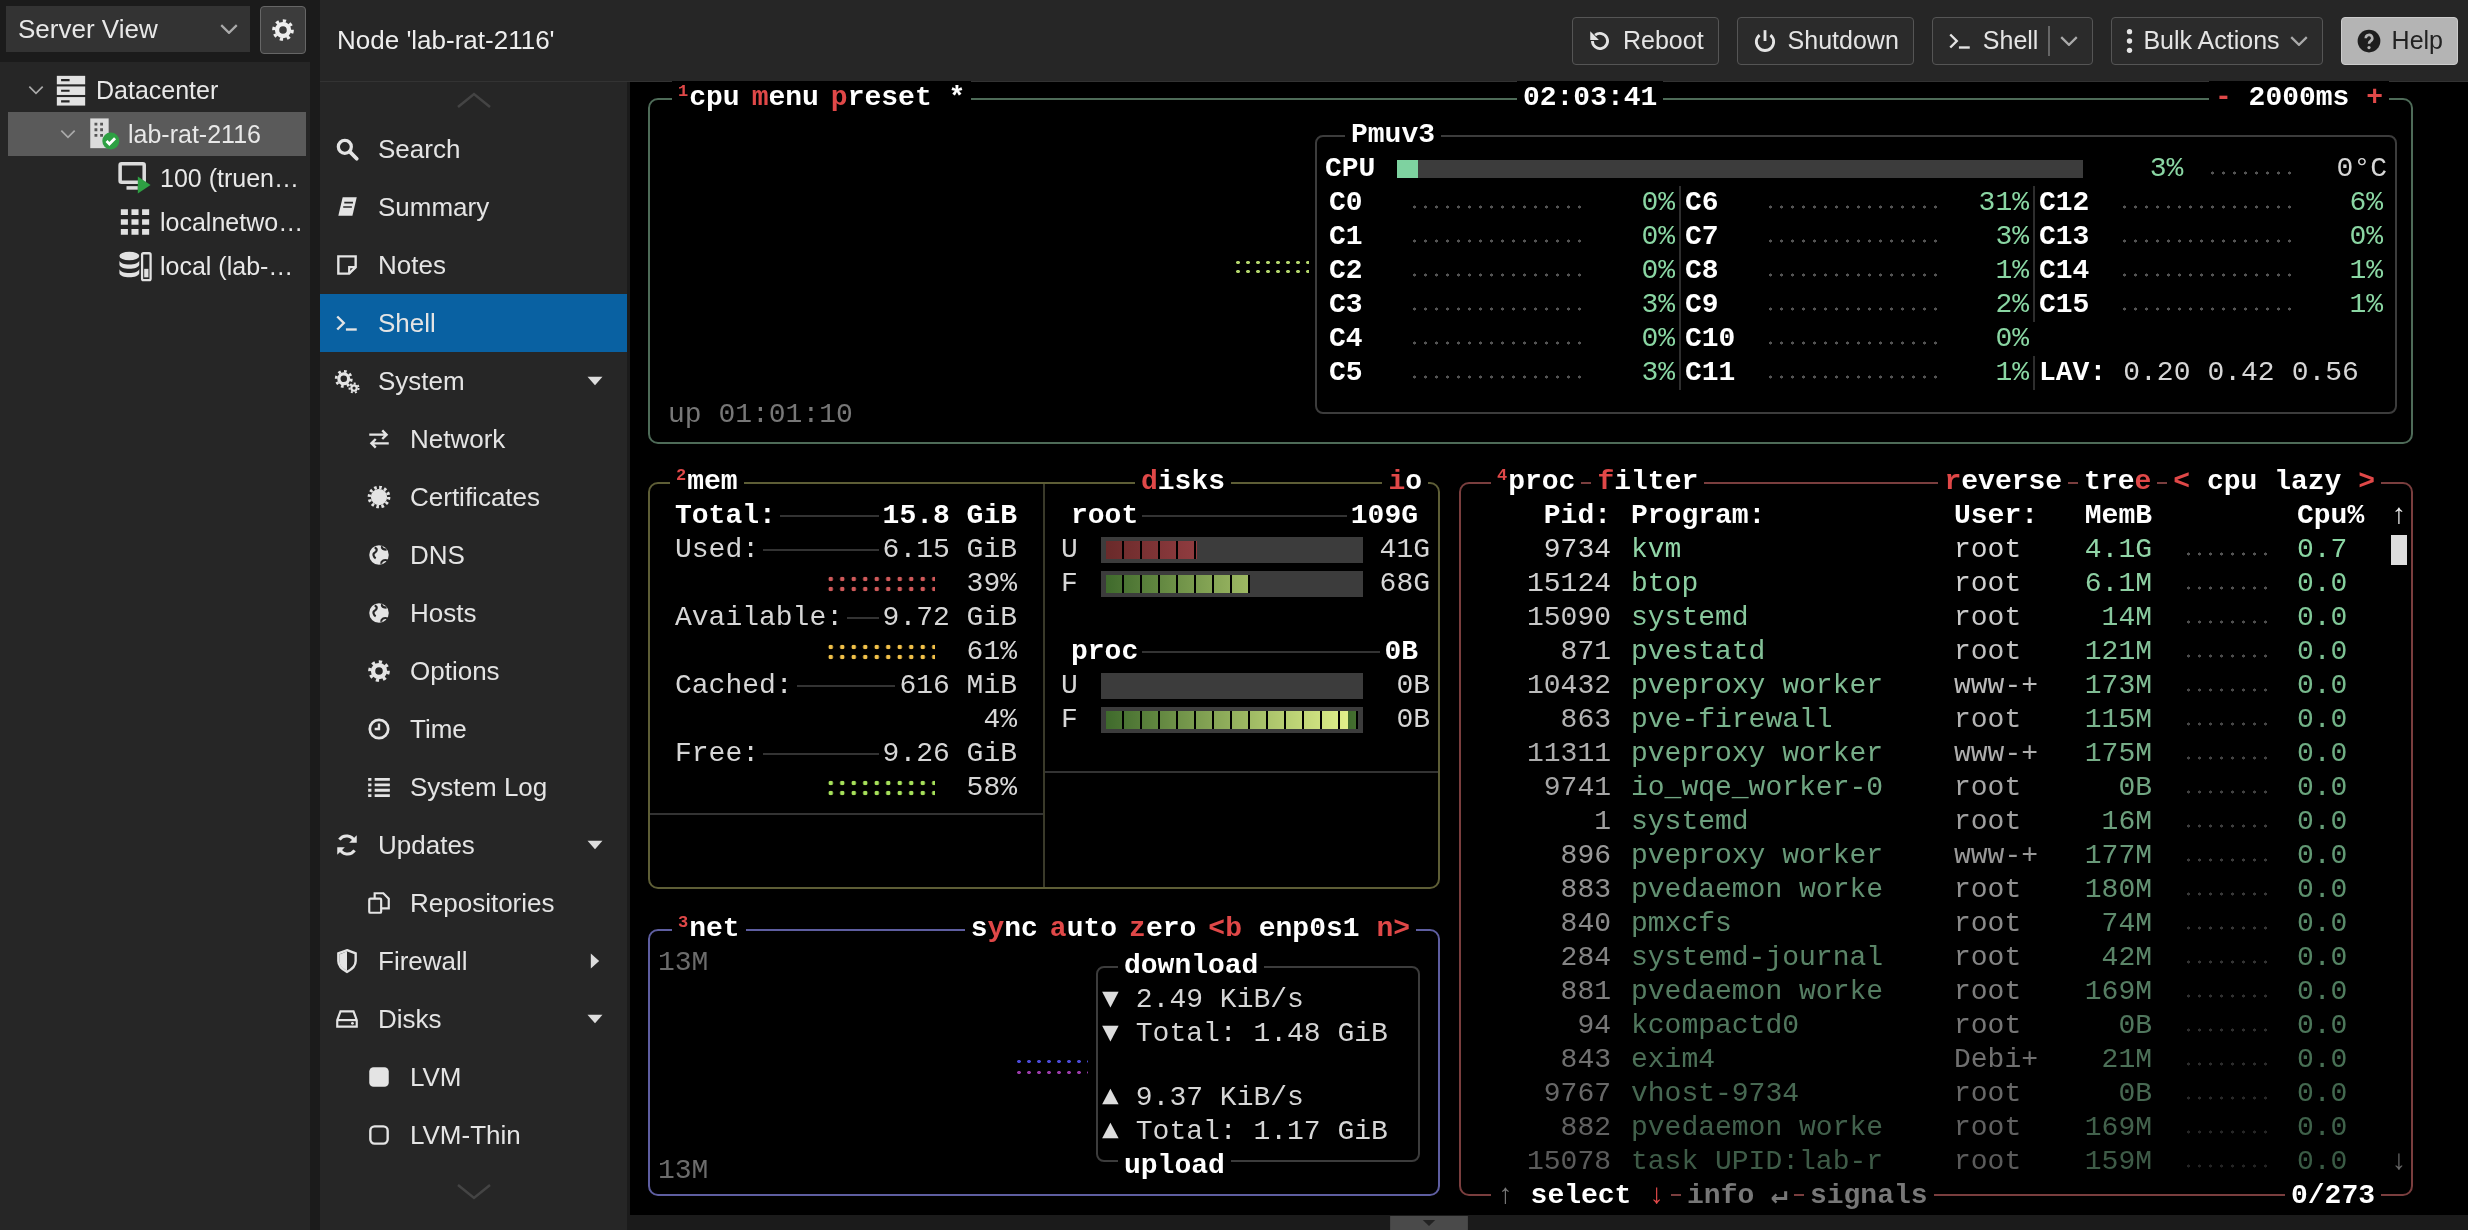 This screenshot has width=2468, height=1230. I want to click on memory-percent: 61%, so click(991, 652).